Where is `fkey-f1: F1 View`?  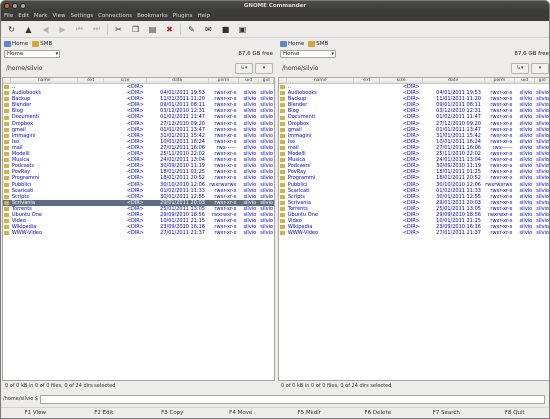
fkey-f1: F1 View is located at coordinates (35, 413).